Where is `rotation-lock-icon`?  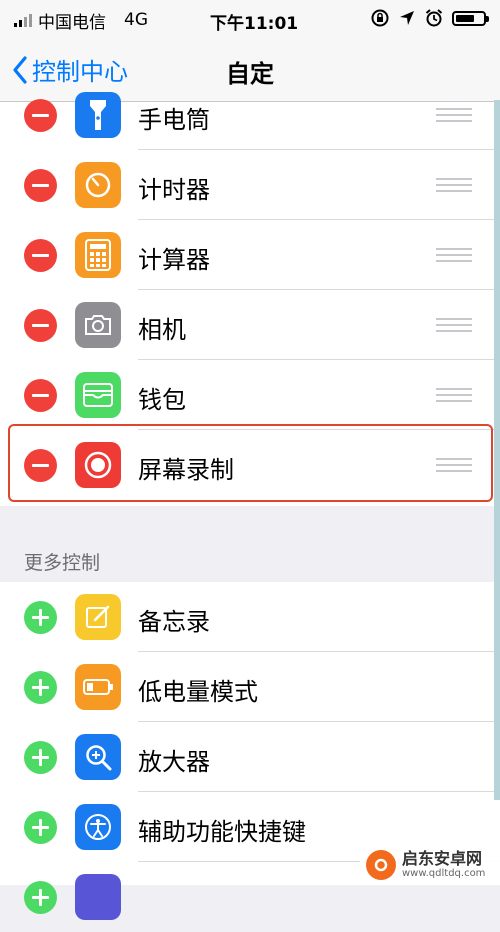 rotation-lock-icon is located at coordinates (380, 18).